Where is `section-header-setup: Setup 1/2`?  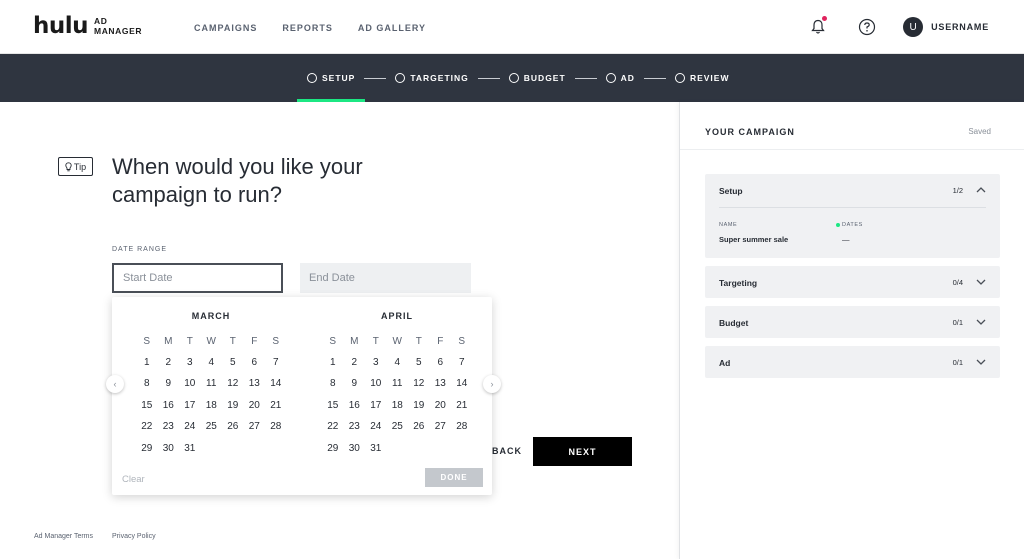 section-header-setup: Setup 1/2 is located at coordinates (852, 190).